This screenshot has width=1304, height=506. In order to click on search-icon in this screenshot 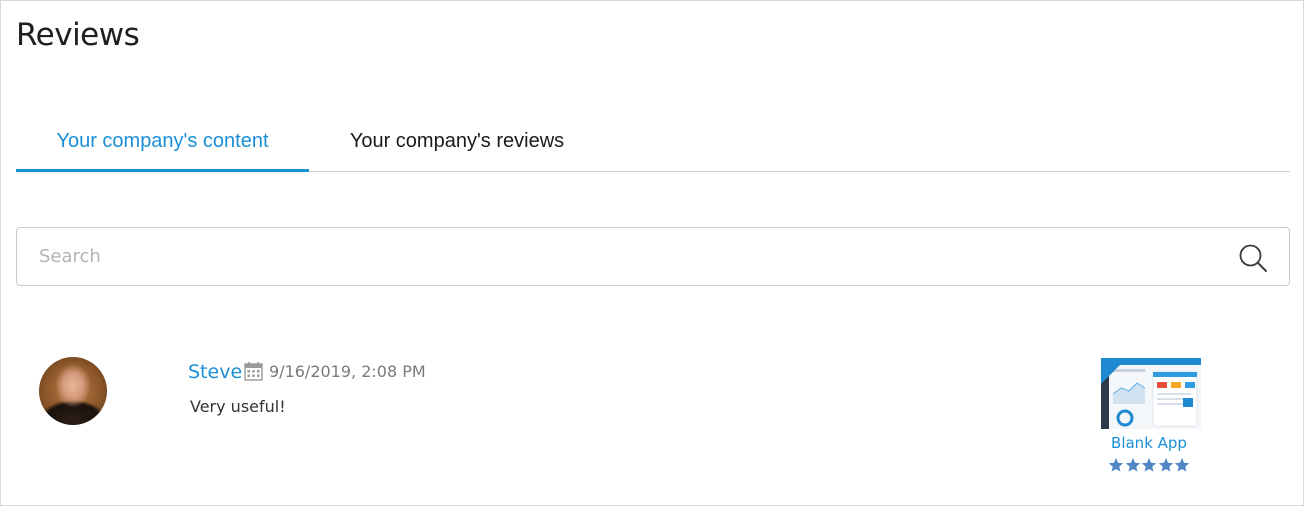, I will do `click(1253, 258)`.